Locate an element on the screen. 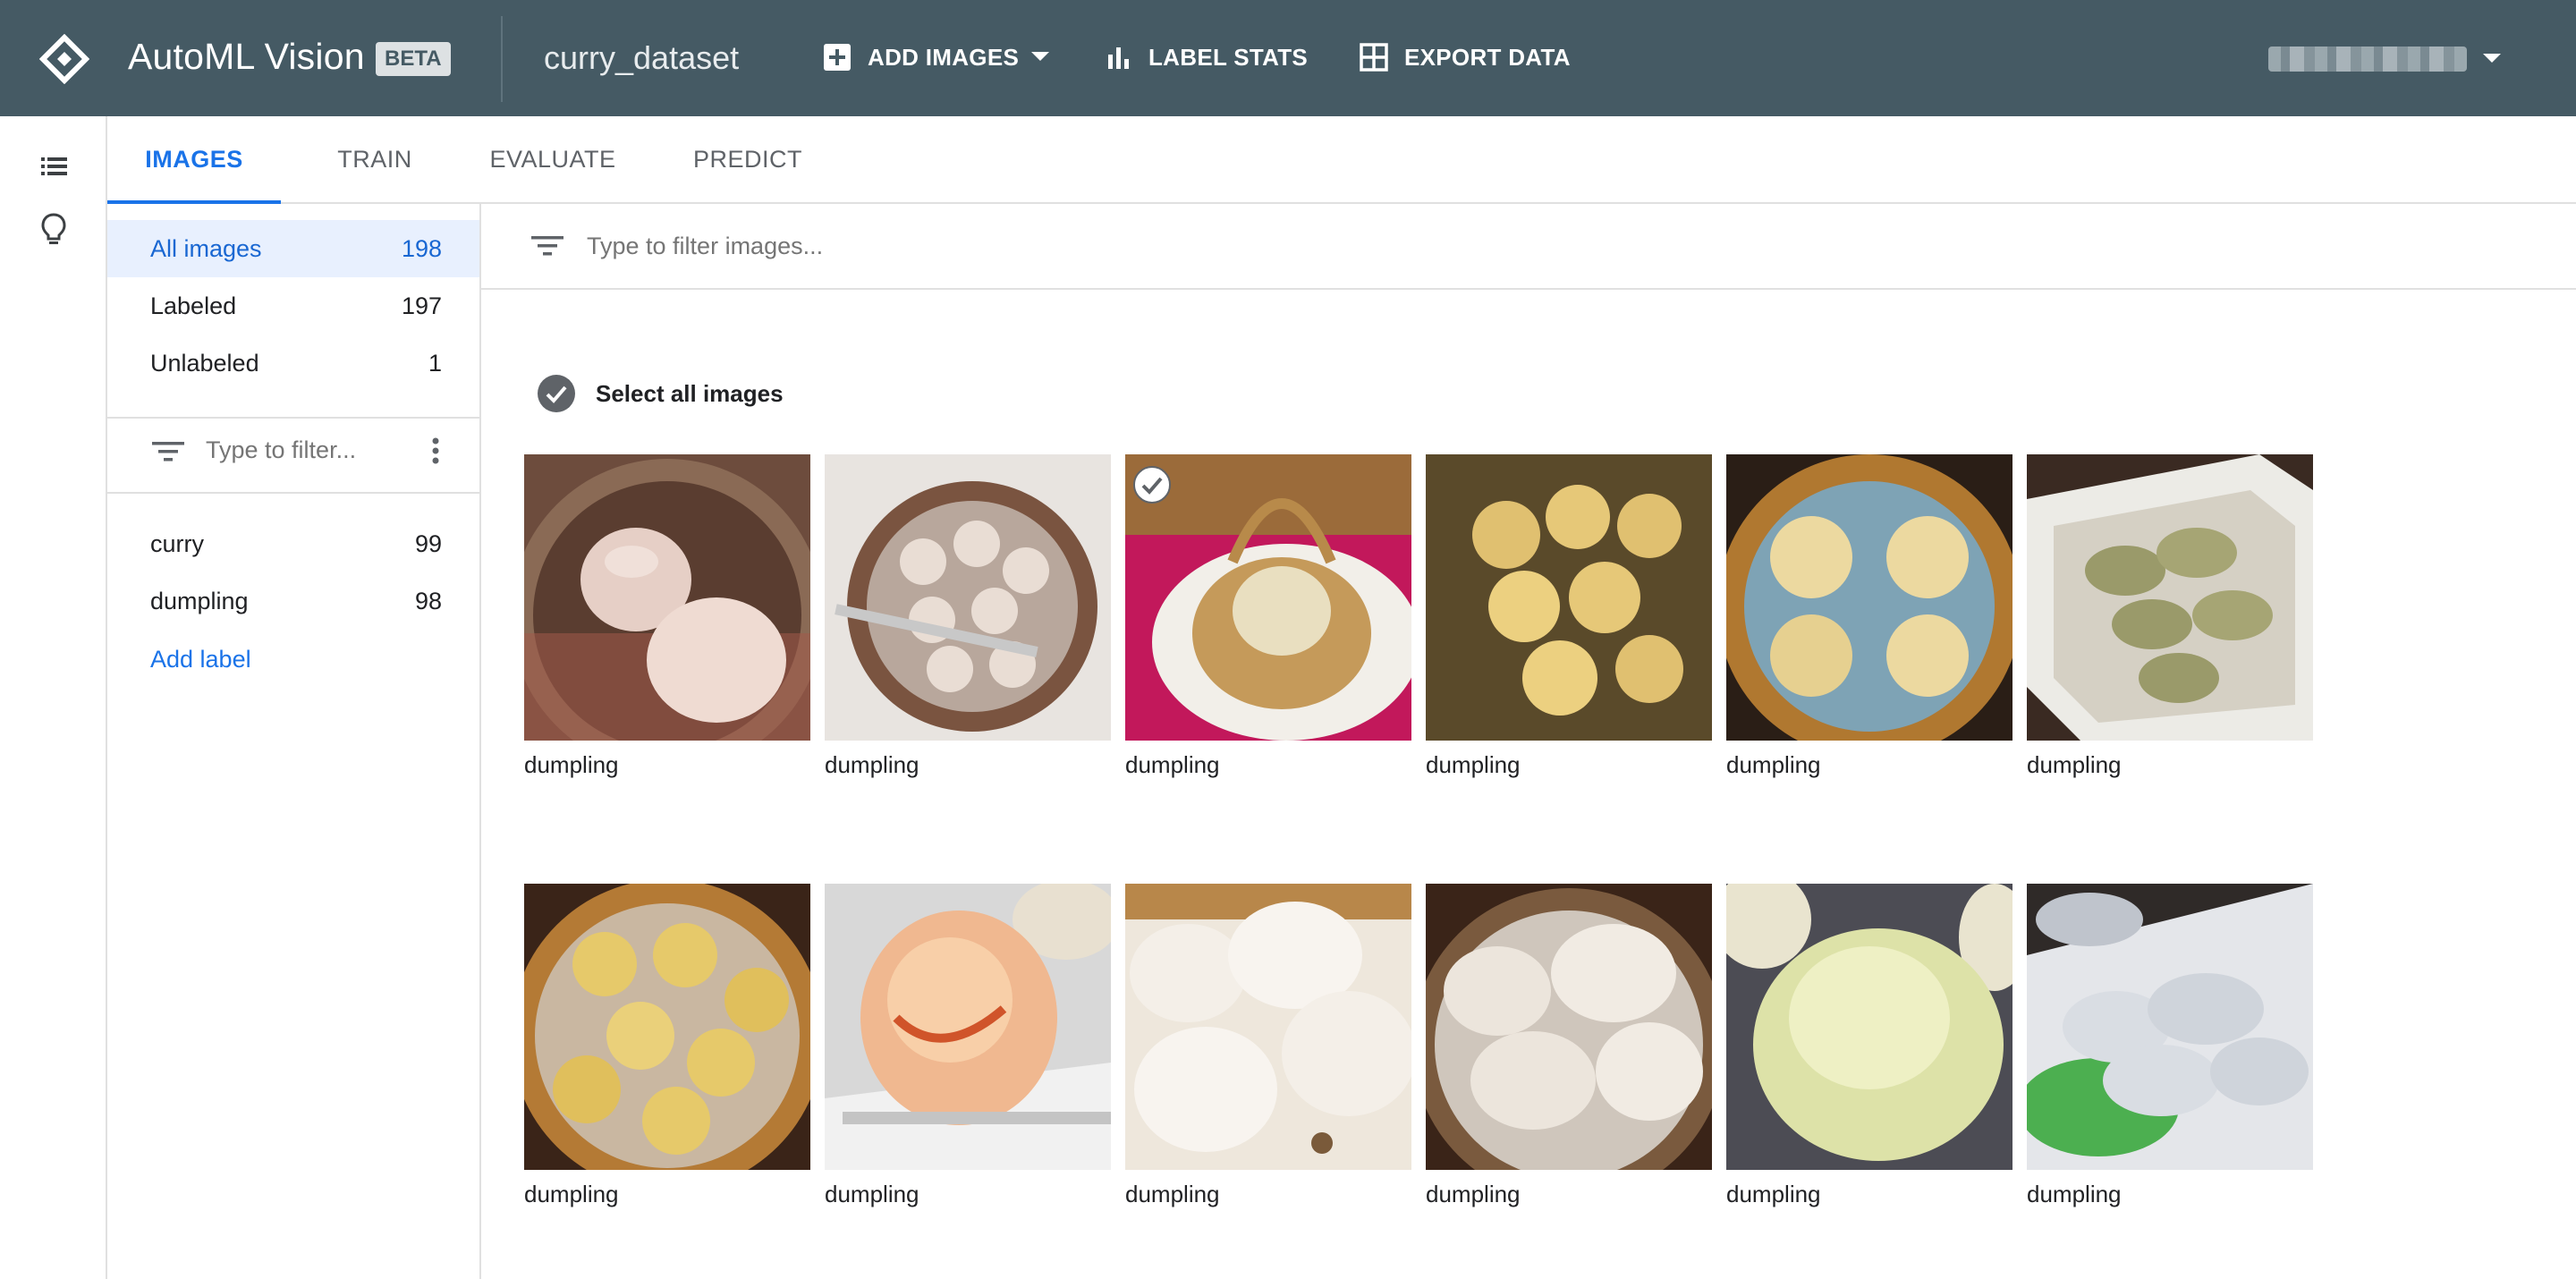 The image size is (2576, 1279). account-dropdown-icon is located at coordinates (2492, 58).